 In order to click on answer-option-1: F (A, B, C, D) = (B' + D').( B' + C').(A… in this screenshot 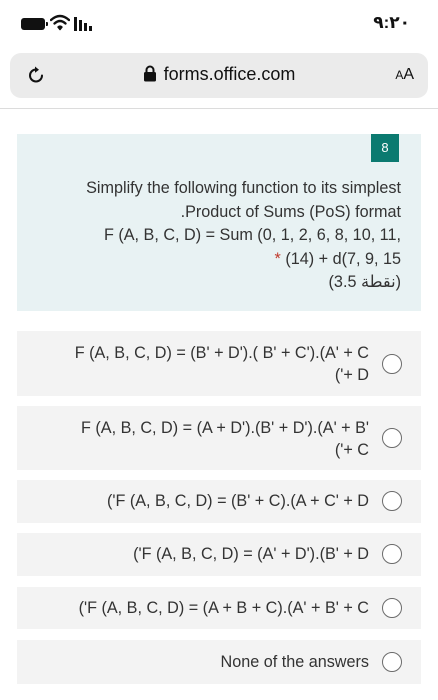, I will do `click(219, 363)`.